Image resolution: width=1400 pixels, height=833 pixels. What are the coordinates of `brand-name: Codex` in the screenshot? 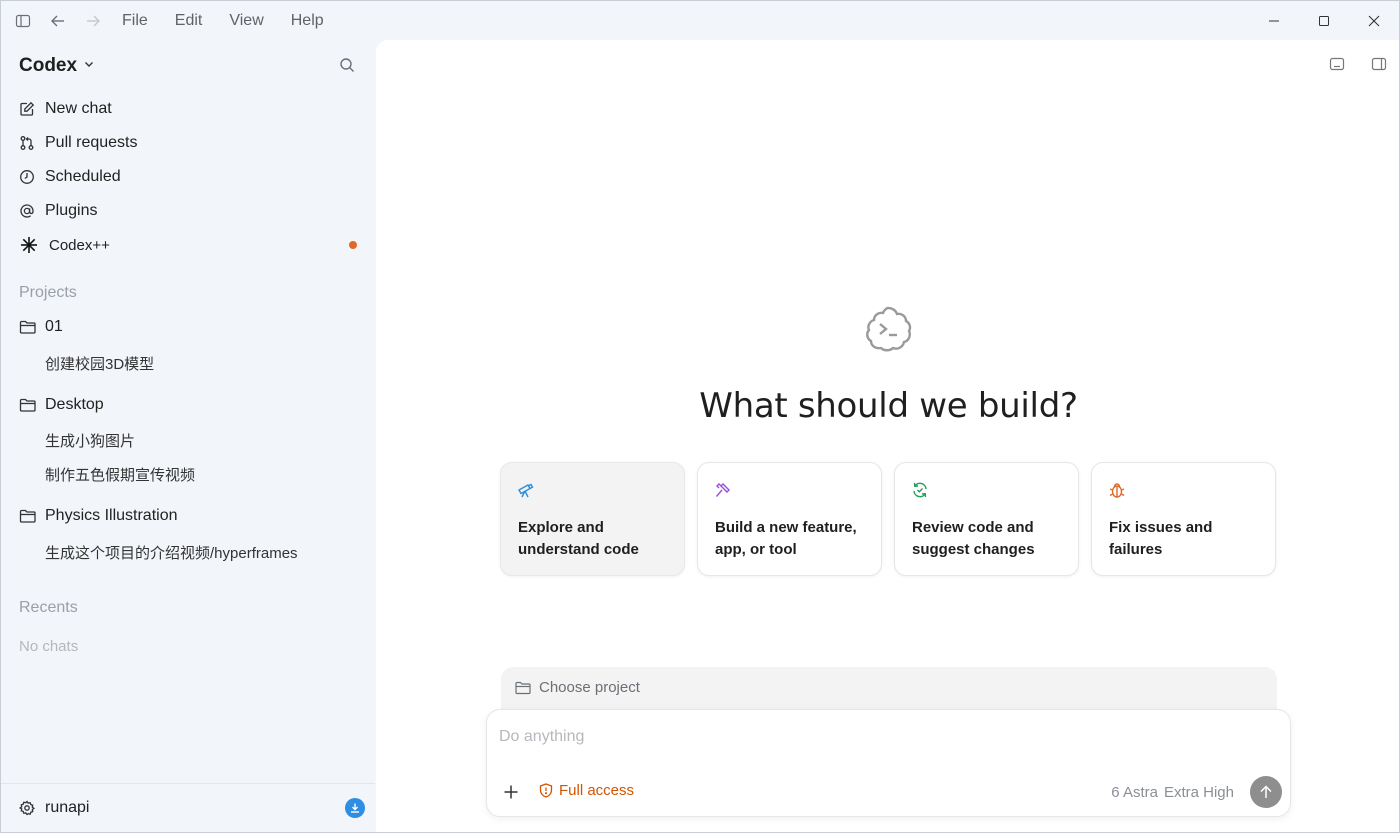 It's located at (48, 65).